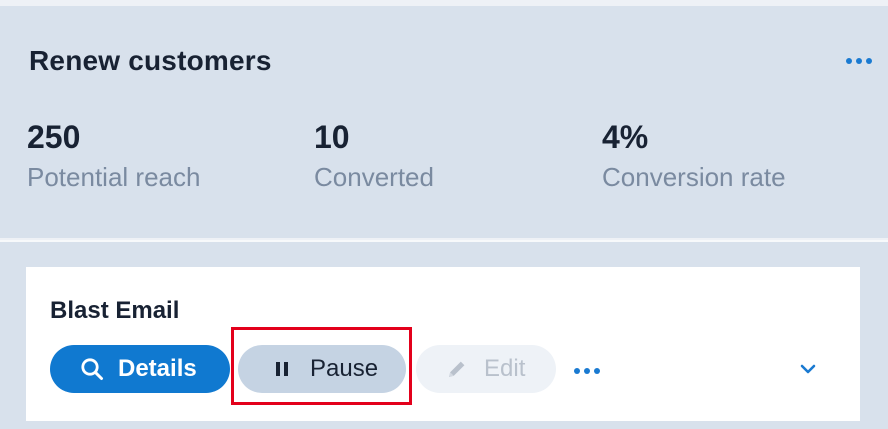  What do you see at coordinates (625, 137) in the screenshot?
I see `stat-value-conversion-rate: 4%` at bounding box center [625, 137].